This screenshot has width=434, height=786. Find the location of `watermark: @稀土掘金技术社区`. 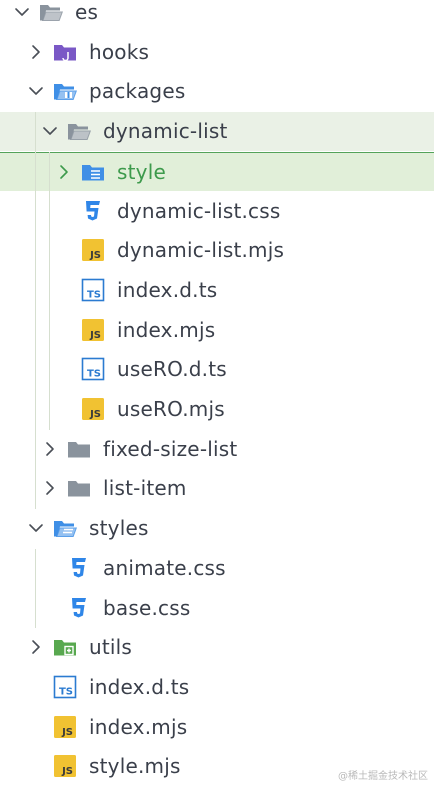

watermark: @稀土掘金技术社区 is located at coordinates (383, 776).